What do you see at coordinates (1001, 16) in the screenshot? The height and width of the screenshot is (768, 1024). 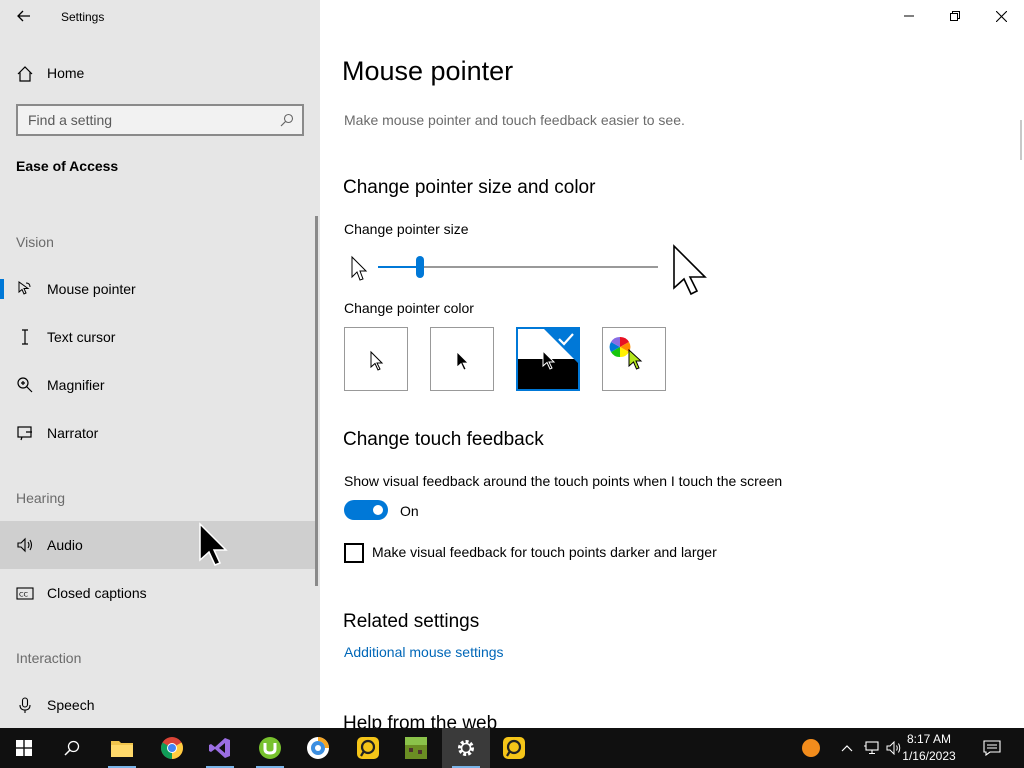 I see `close-button` at bounding box center [1001, 16].